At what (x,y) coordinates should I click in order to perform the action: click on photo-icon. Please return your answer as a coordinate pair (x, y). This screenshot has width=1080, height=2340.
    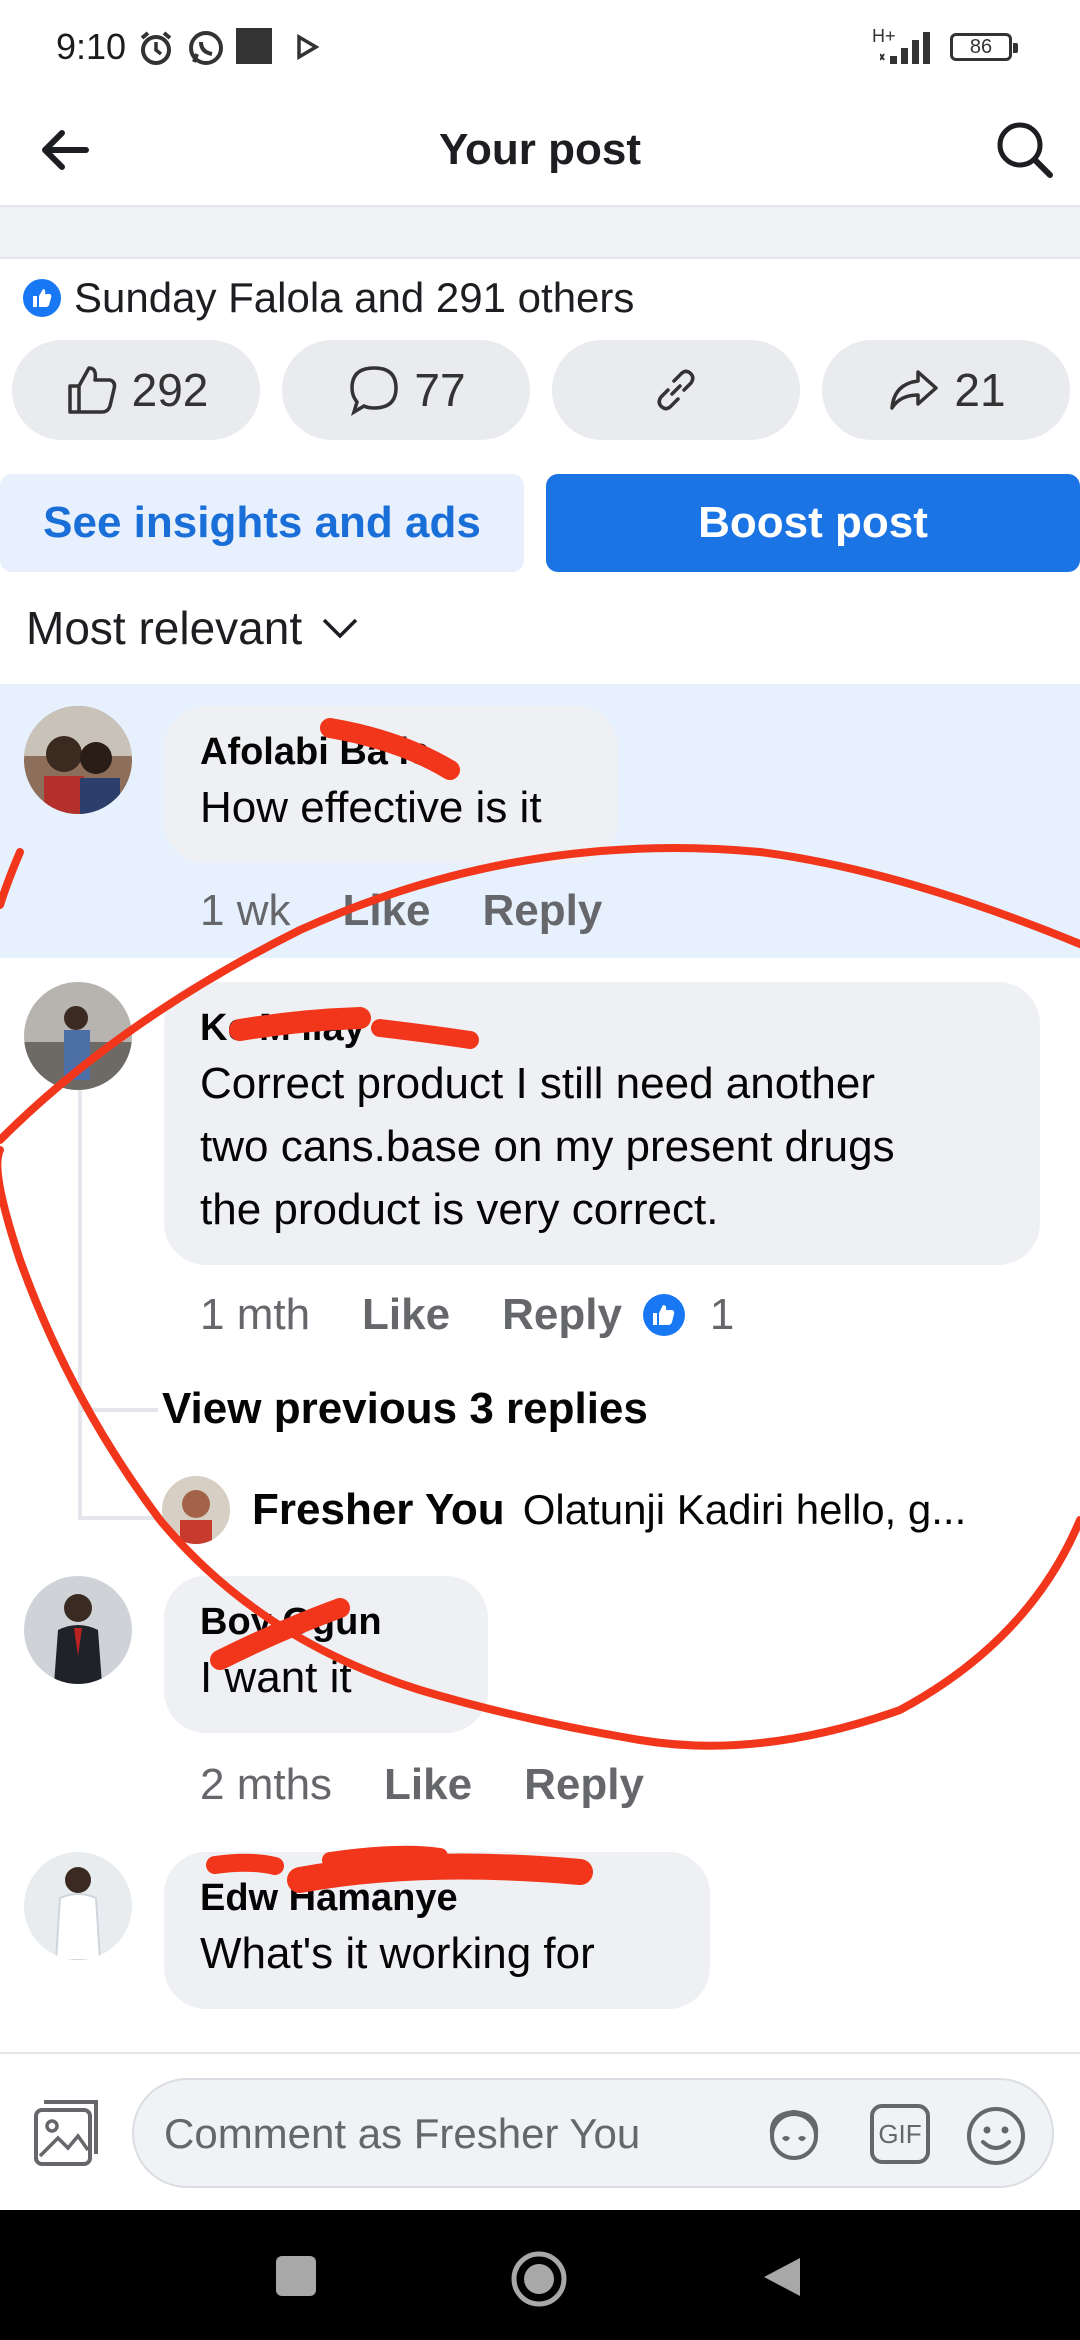
    Looking at the image, I should click on (66, 2133).